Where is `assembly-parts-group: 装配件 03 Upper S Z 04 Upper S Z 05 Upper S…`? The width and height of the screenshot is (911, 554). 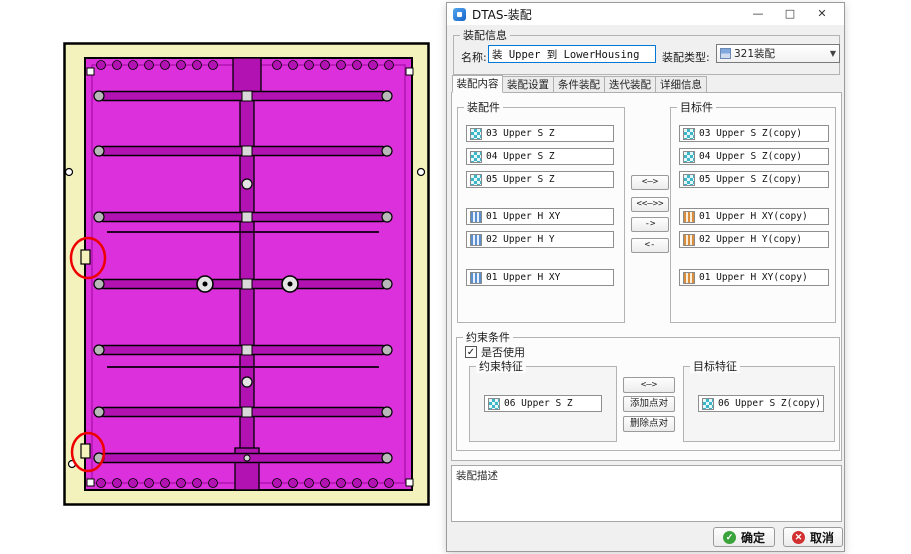
assembly-parts-group: 装配件 03 Upper S Z 04 Upper S Z 05 Upper S… is located at coordinates (541, 212).